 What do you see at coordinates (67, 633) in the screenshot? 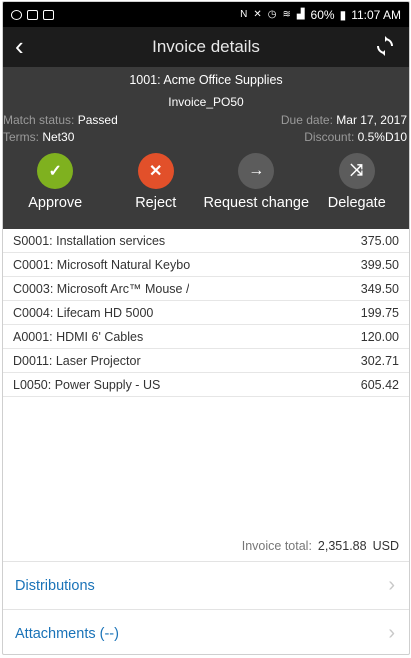
I see `attachments-label: Attachments (--)` at bounding box center [67, 633].